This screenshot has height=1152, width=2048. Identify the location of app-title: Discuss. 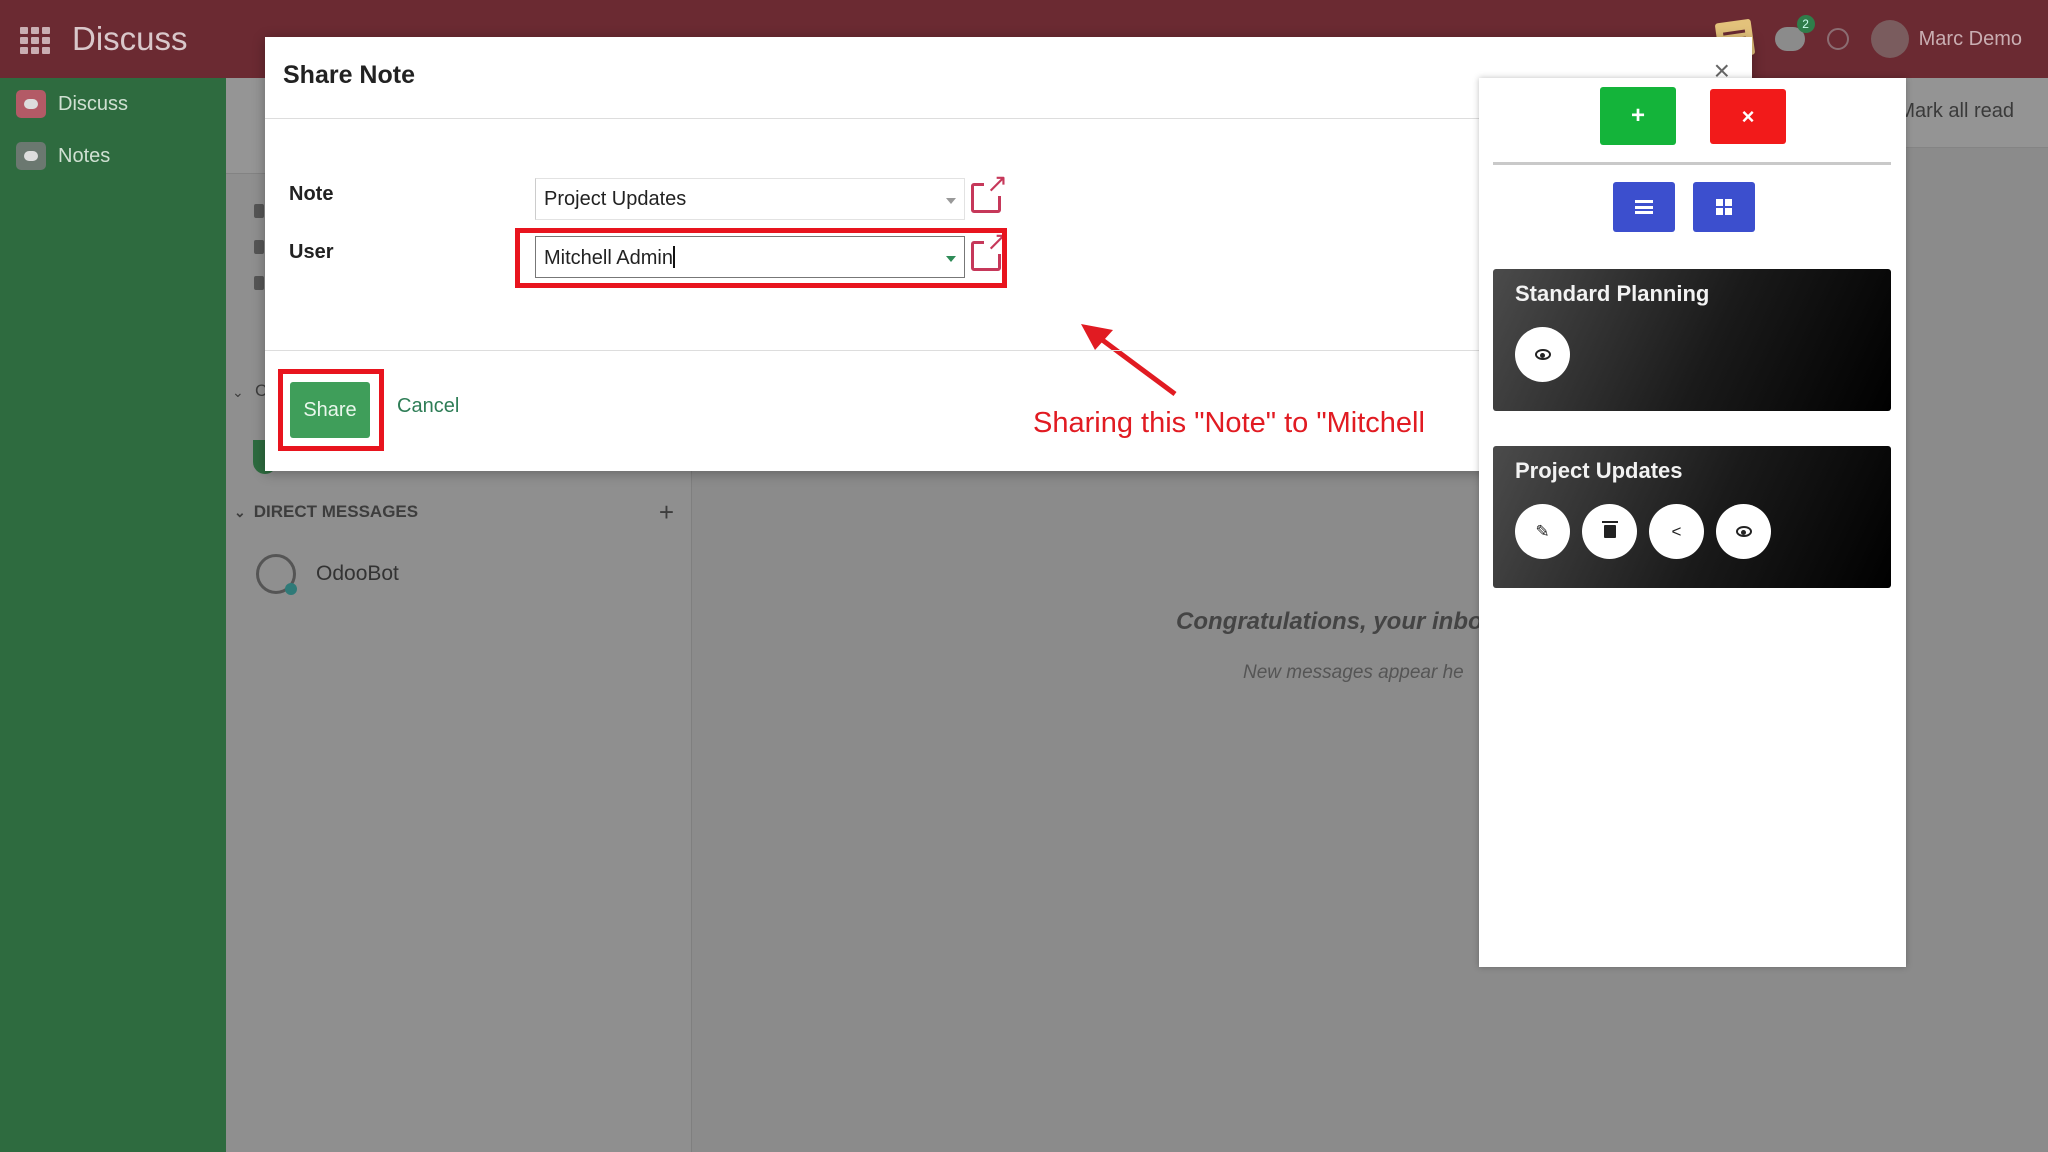
(130, 38).